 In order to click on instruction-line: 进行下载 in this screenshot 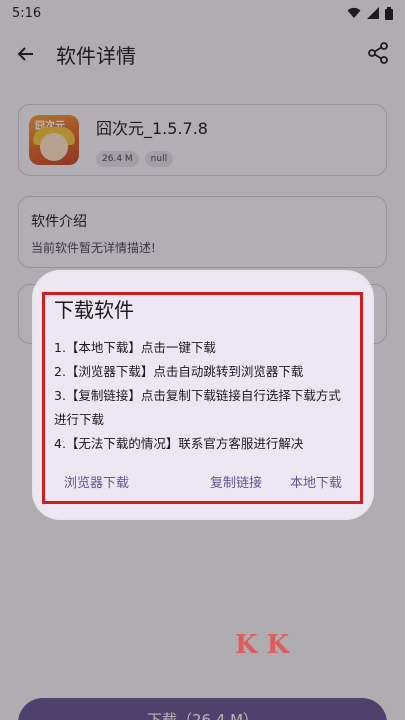, I will do `click(79, 419)`.